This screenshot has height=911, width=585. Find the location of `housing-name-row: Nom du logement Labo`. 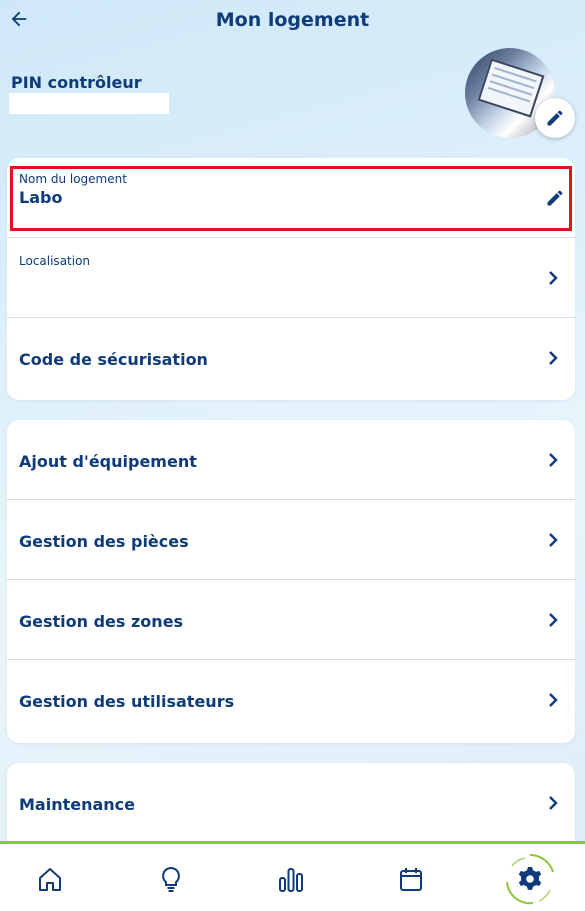

housing-name-row: Nom du logement Labo is located at coordinates (291, 198).